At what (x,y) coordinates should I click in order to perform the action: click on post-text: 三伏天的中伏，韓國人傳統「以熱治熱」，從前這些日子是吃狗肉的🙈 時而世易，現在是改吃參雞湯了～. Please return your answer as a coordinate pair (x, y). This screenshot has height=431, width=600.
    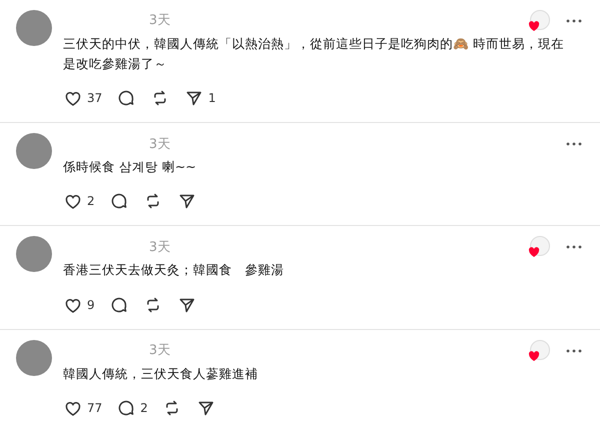
    Looking at the image, I should click on (314, 54).